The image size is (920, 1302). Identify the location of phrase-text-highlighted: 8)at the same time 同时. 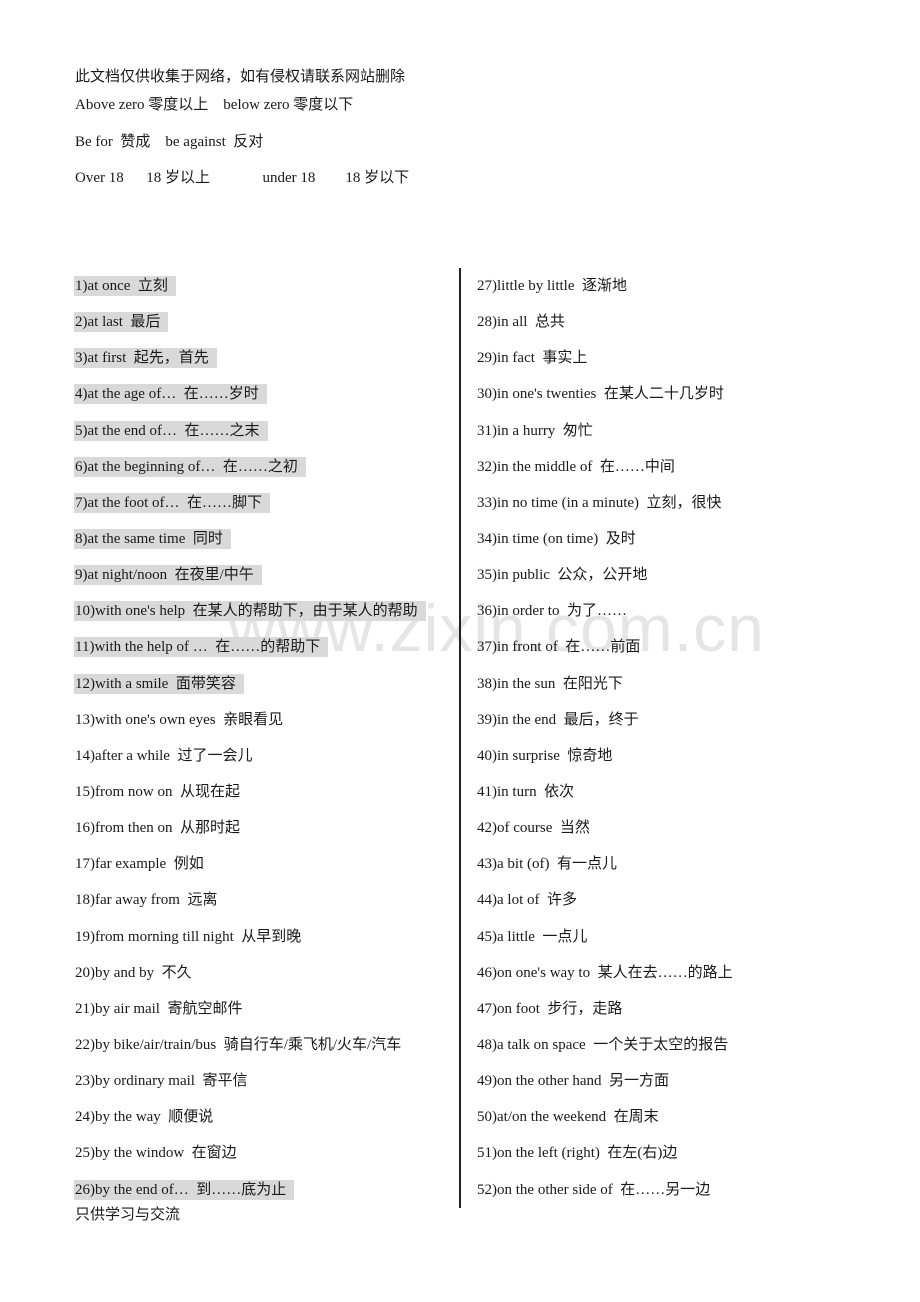
(152, 538).